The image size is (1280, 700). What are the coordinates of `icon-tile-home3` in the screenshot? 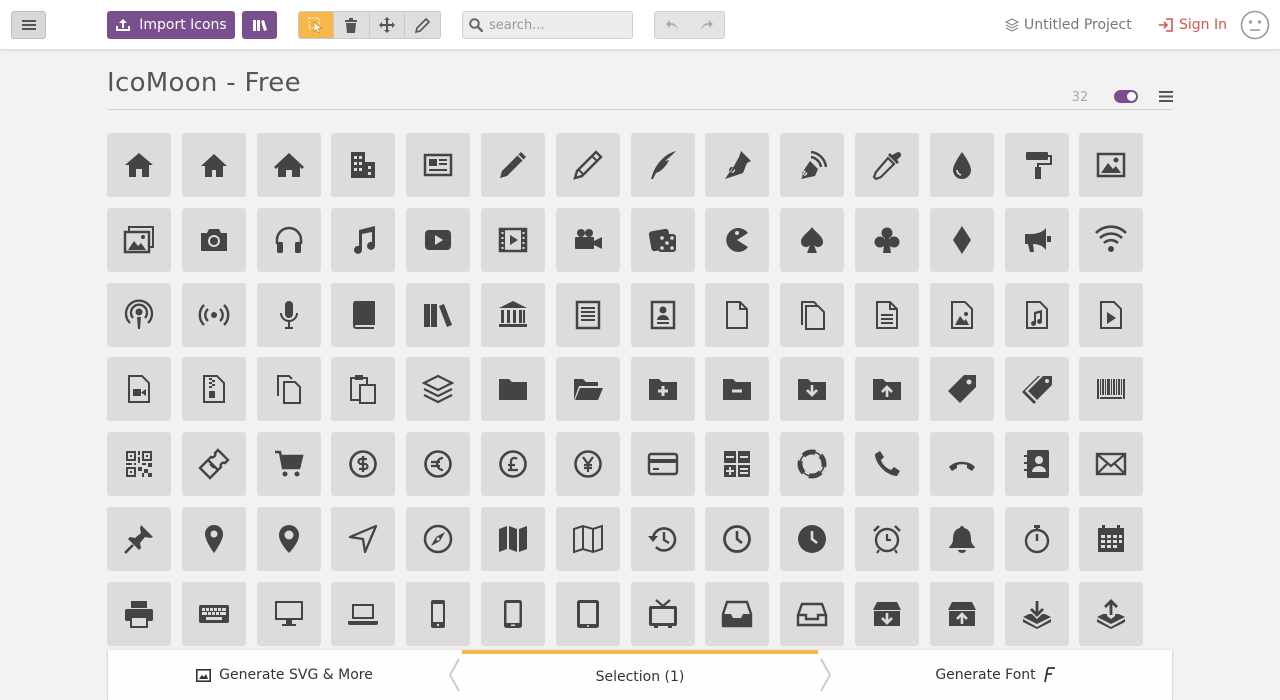 It's located at (288, 165).